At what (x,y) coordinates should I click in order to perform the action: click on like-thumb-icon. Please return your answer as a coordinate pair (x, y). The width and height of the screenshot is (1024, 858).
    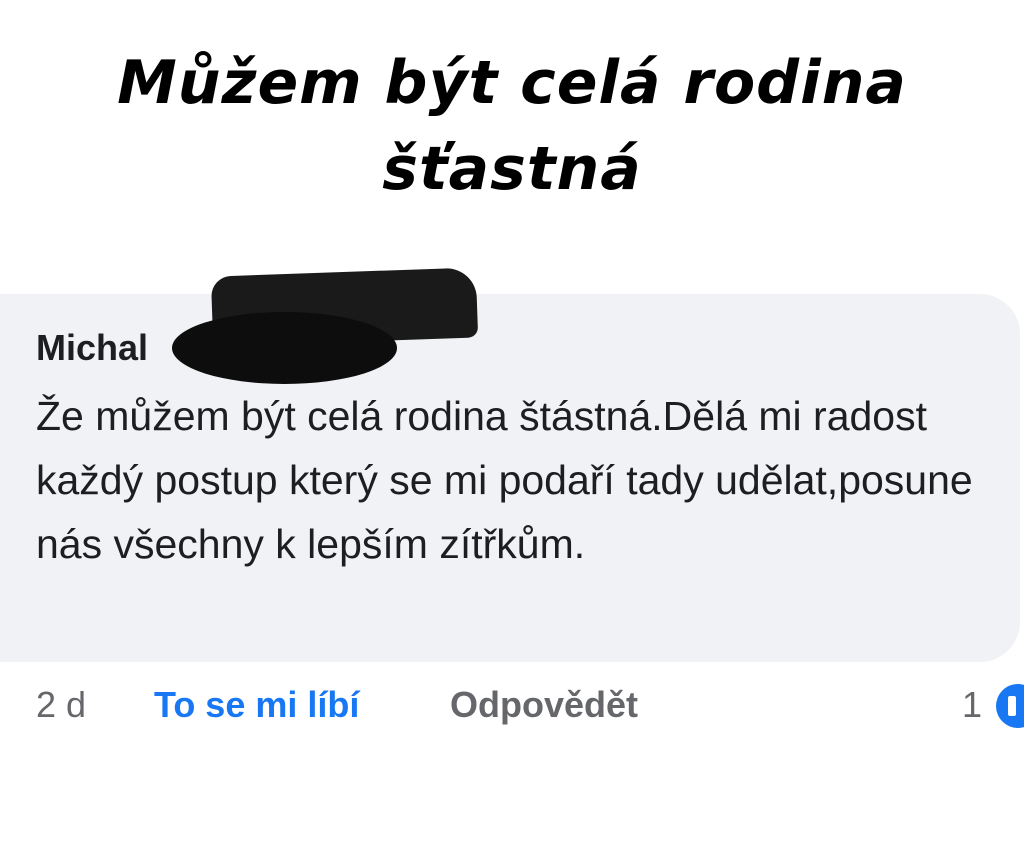
    Looking at the image, I should click on (1010, 706).